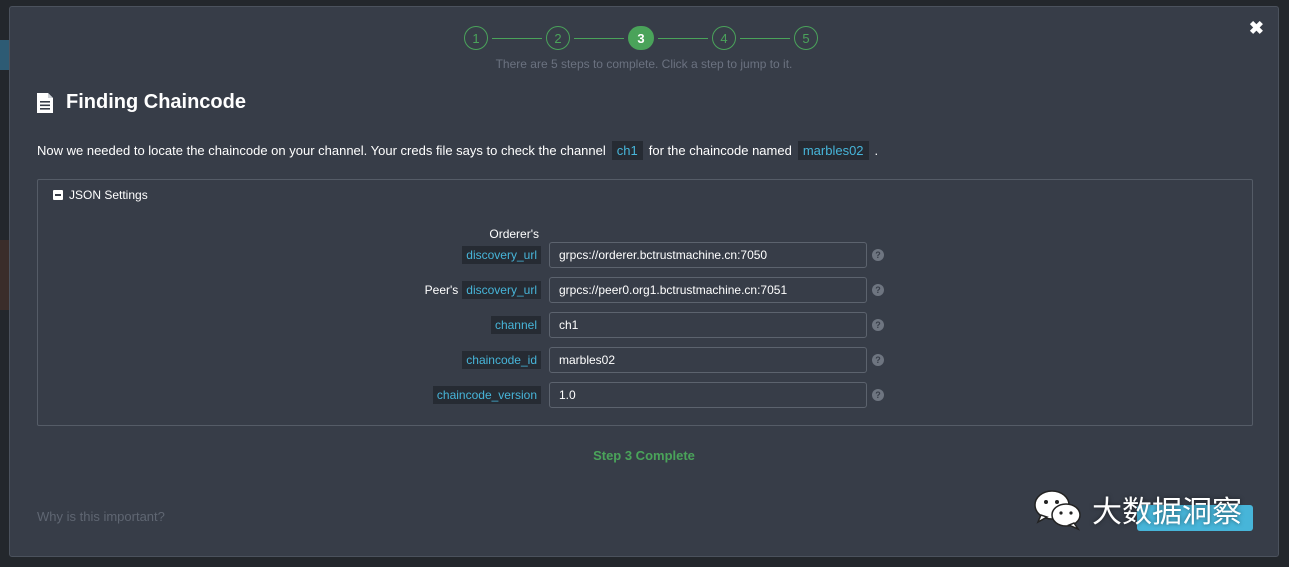  What do you see at coordinates (156, 102) in the screenshot?
I see `title-text: Finding Chaincode` at bounding box center [156, 102].